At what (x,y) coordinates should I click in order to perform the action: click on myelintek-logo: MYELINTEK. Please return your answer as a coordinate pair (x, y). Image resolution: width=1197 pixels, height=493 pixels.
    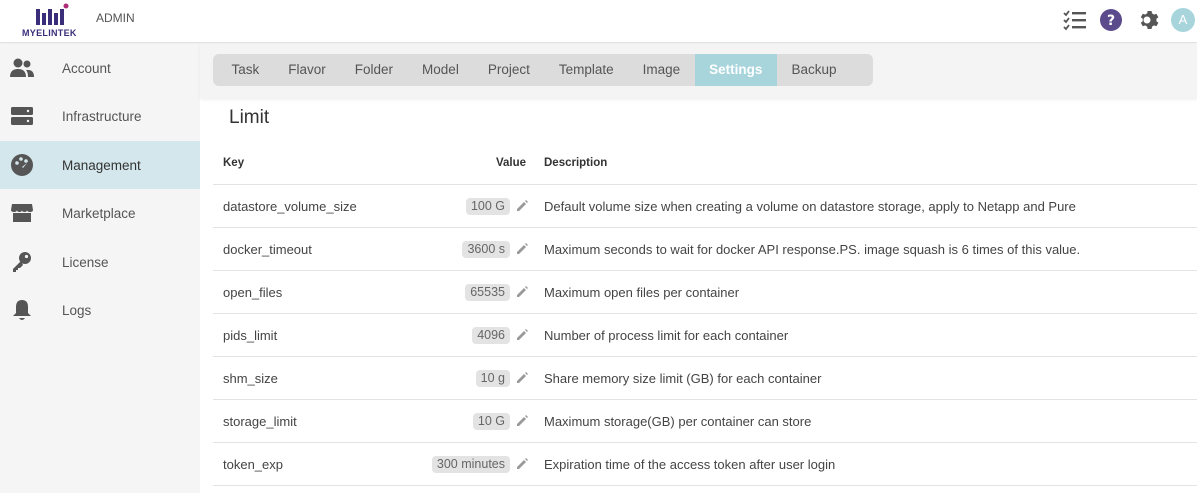
    Looking at the image, I should click on (52, 21).